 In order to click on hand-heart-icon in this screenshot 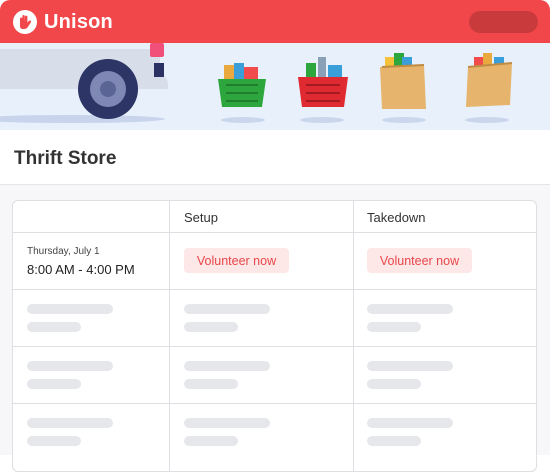, I will do `click(25, 22)`.